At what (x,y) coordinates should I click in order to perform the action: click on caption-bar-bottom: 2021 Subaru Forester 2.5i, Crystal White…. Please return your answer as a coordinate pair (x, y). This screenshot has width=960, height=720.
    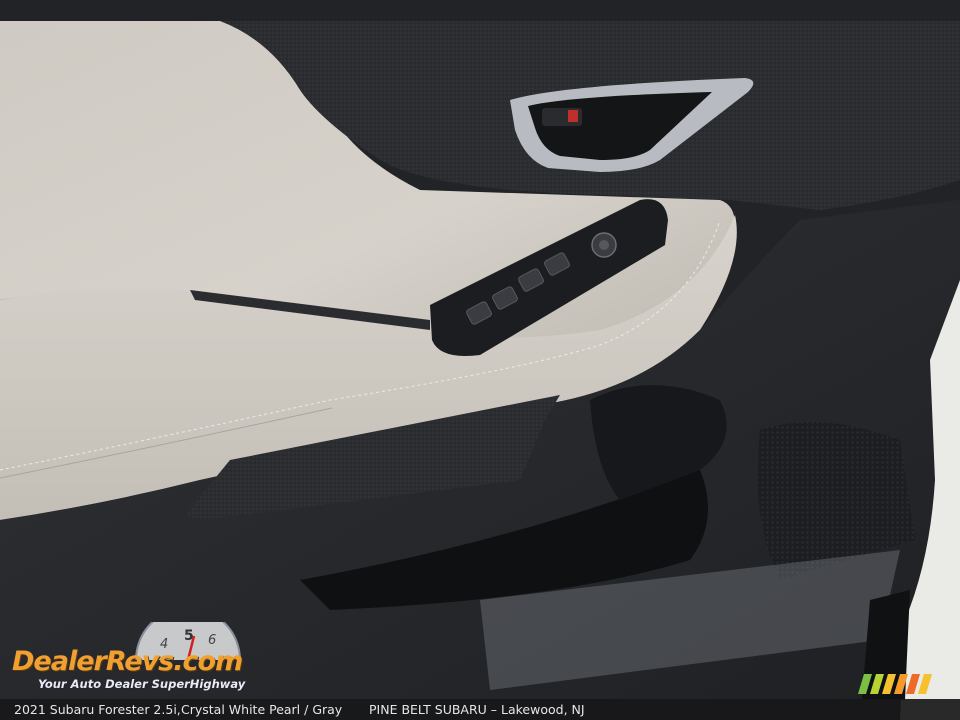
    Looking at the image, I should click on (480, 709).